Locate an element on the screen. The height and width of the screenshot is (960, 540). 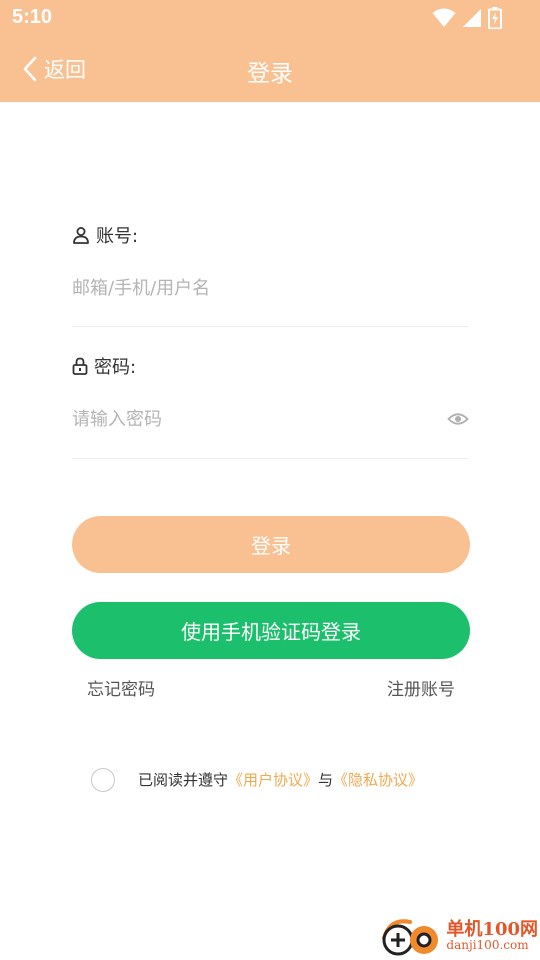
wifi-icon is located at coordinates (444, 17).